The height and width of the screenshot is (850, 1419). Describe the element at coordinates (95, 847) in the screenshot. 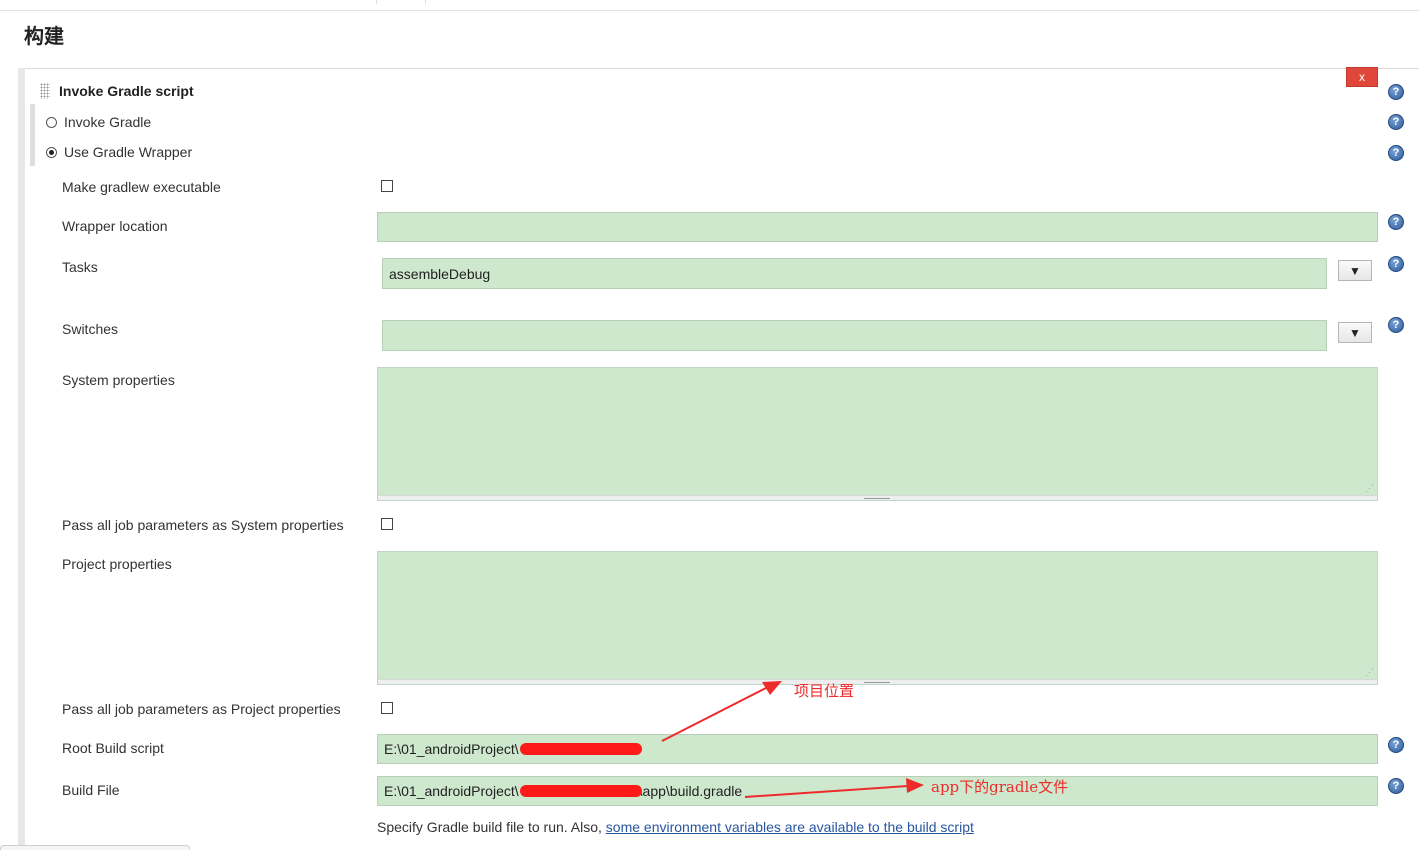

I see `bottom-tab` at that location.